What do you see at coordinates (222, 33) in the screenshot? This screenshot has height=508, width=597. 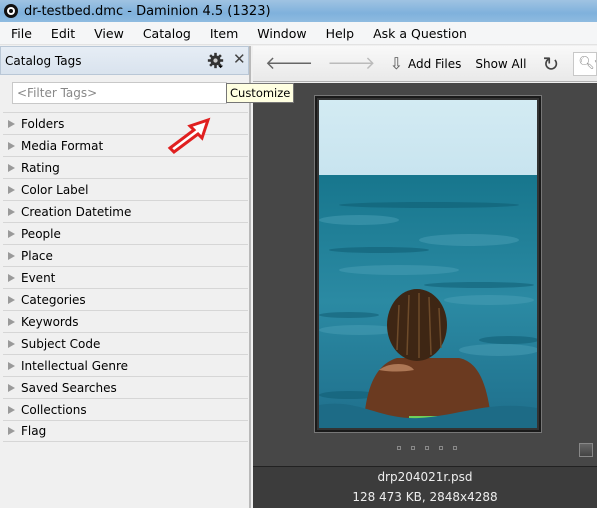 I see `menu-item: Item` at bounding box center [222, 33].